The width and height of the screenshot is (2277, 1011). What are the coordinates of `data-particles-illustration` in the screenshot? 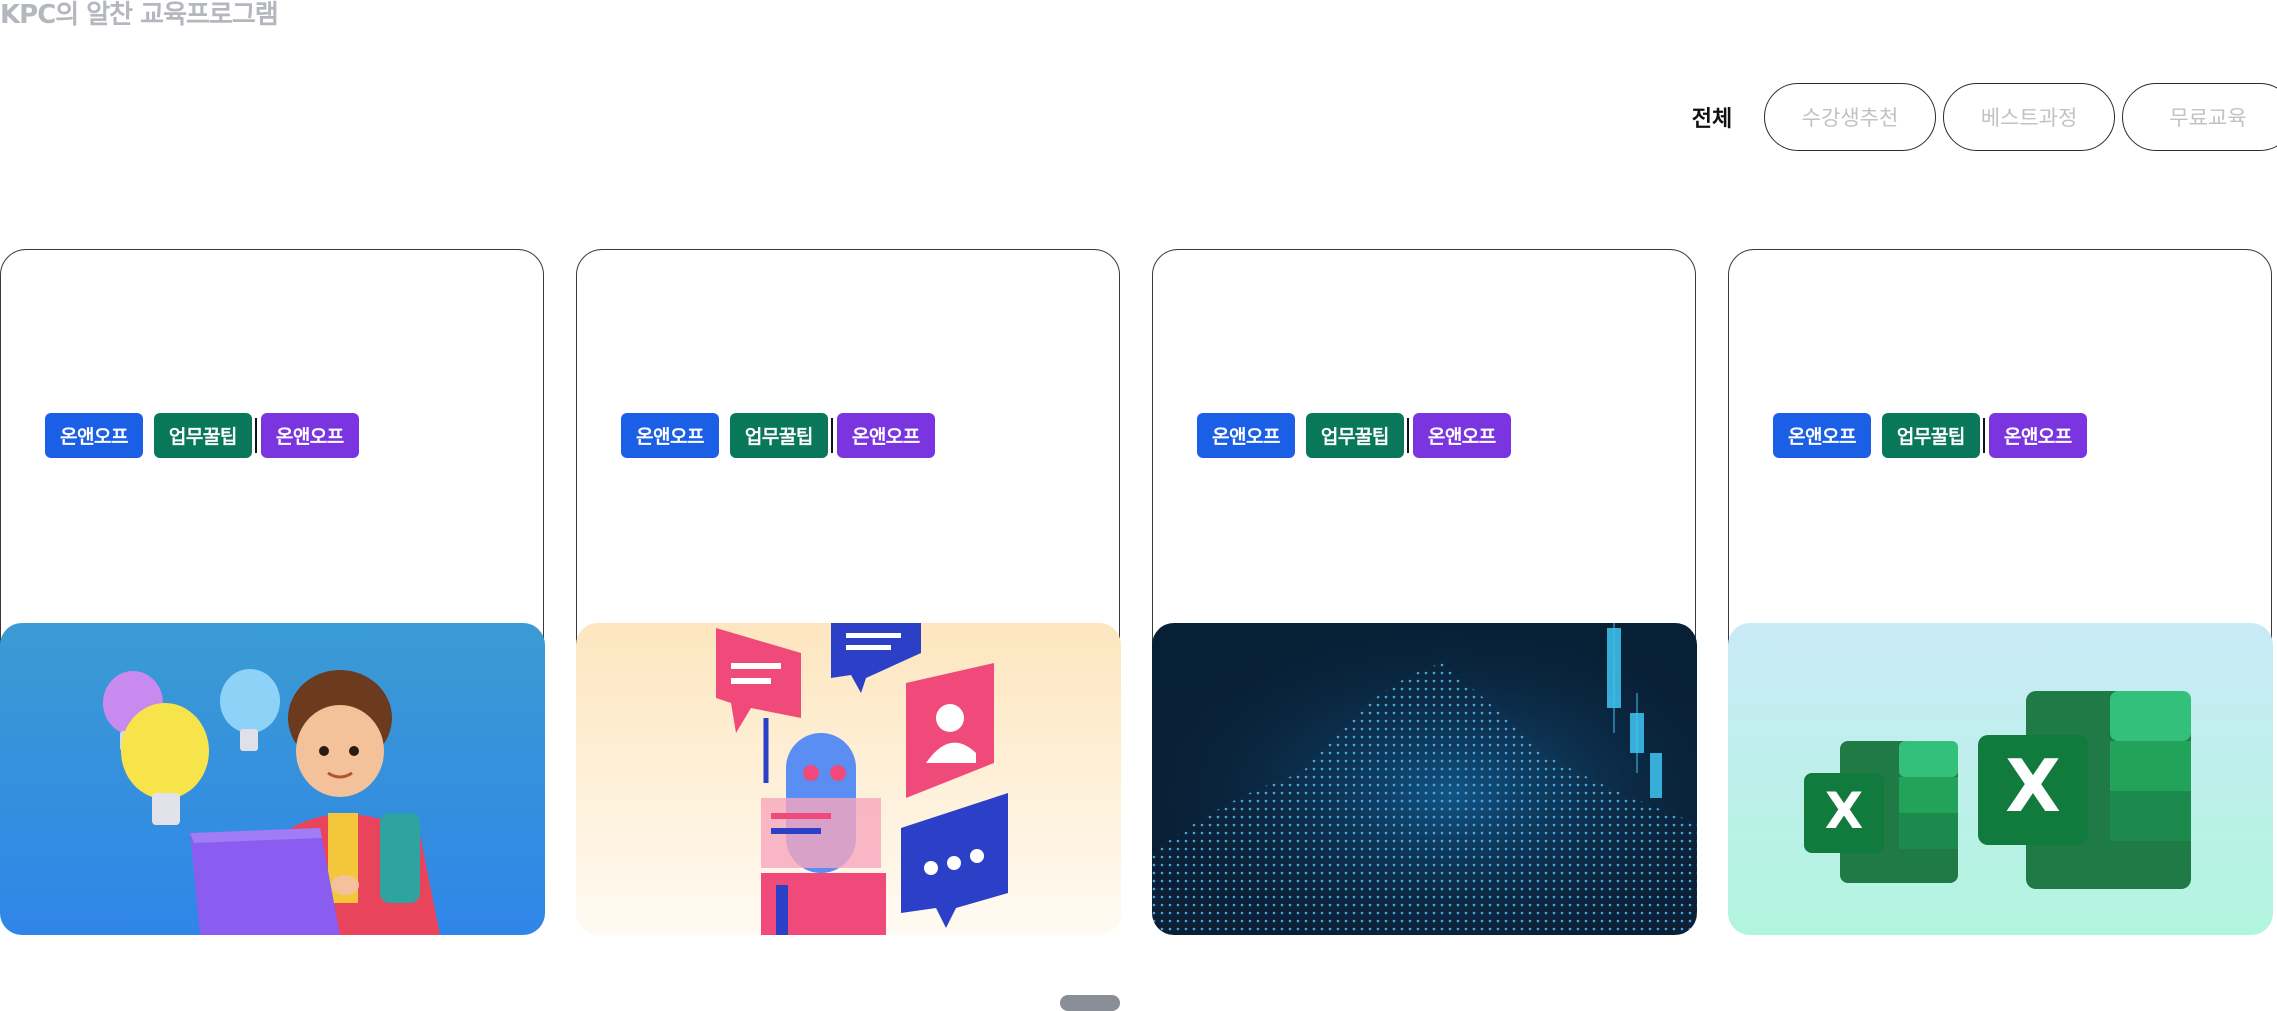 It's located at (1424, 779).